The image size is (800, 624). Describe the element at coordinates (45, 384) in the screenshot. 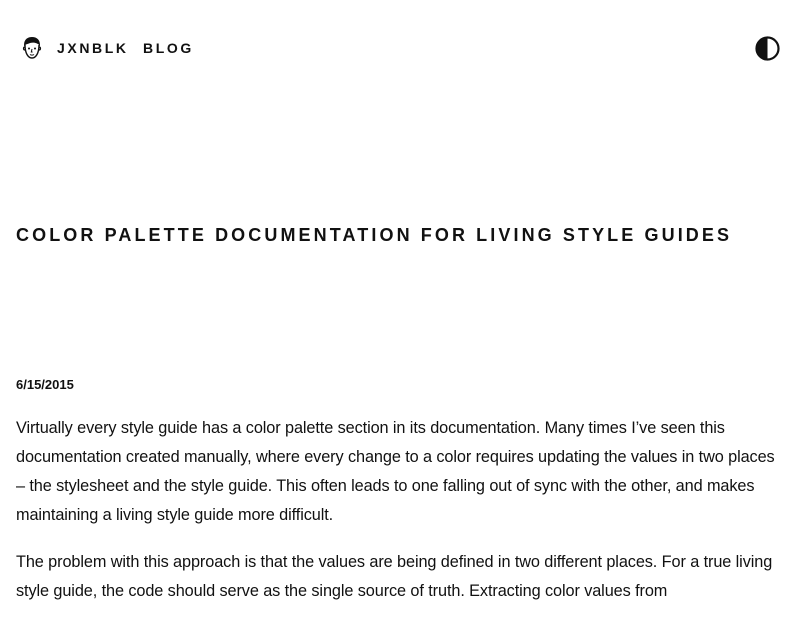

I see `post-date: 6/15/2015` at that location.